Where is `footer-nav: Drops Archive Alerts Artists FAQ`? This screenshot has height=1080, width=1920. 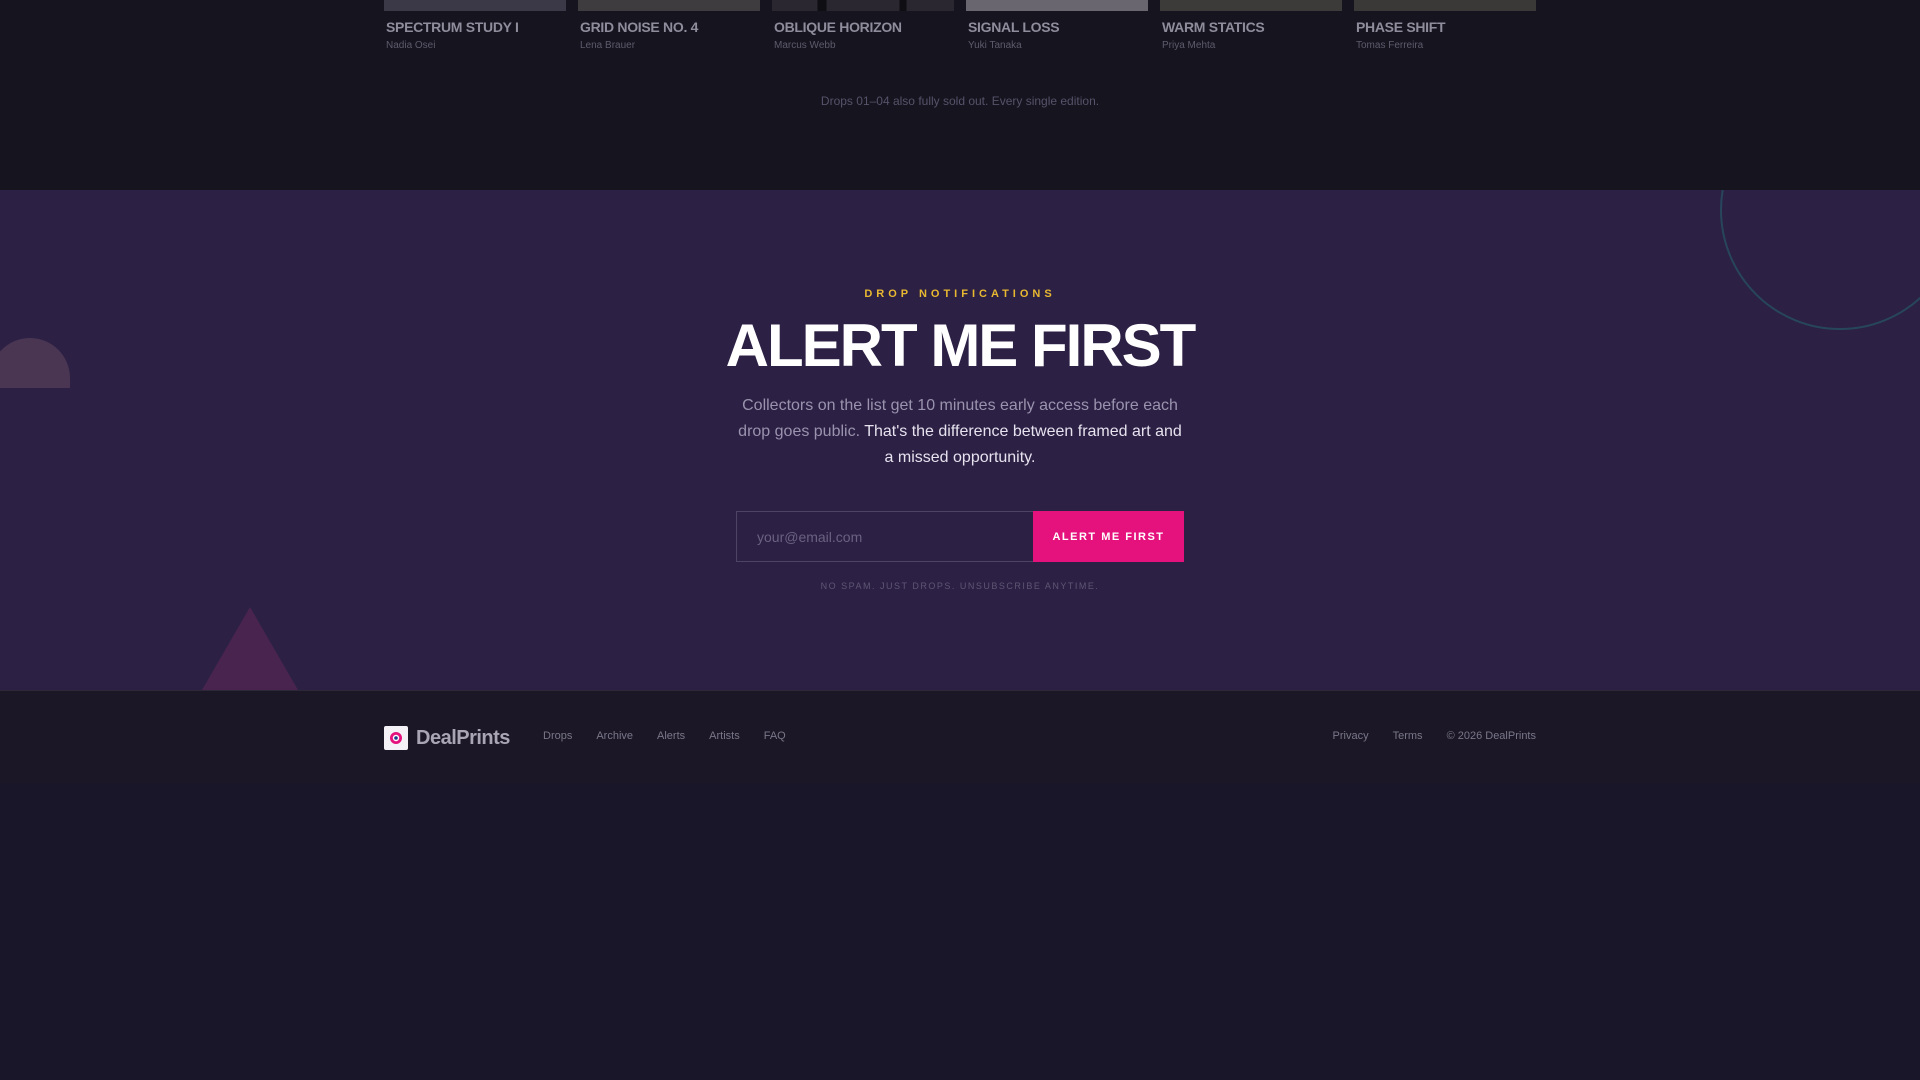 footer-nav: Drops Archive Alerts Artists FAQ is located at coordinates (664, 736).